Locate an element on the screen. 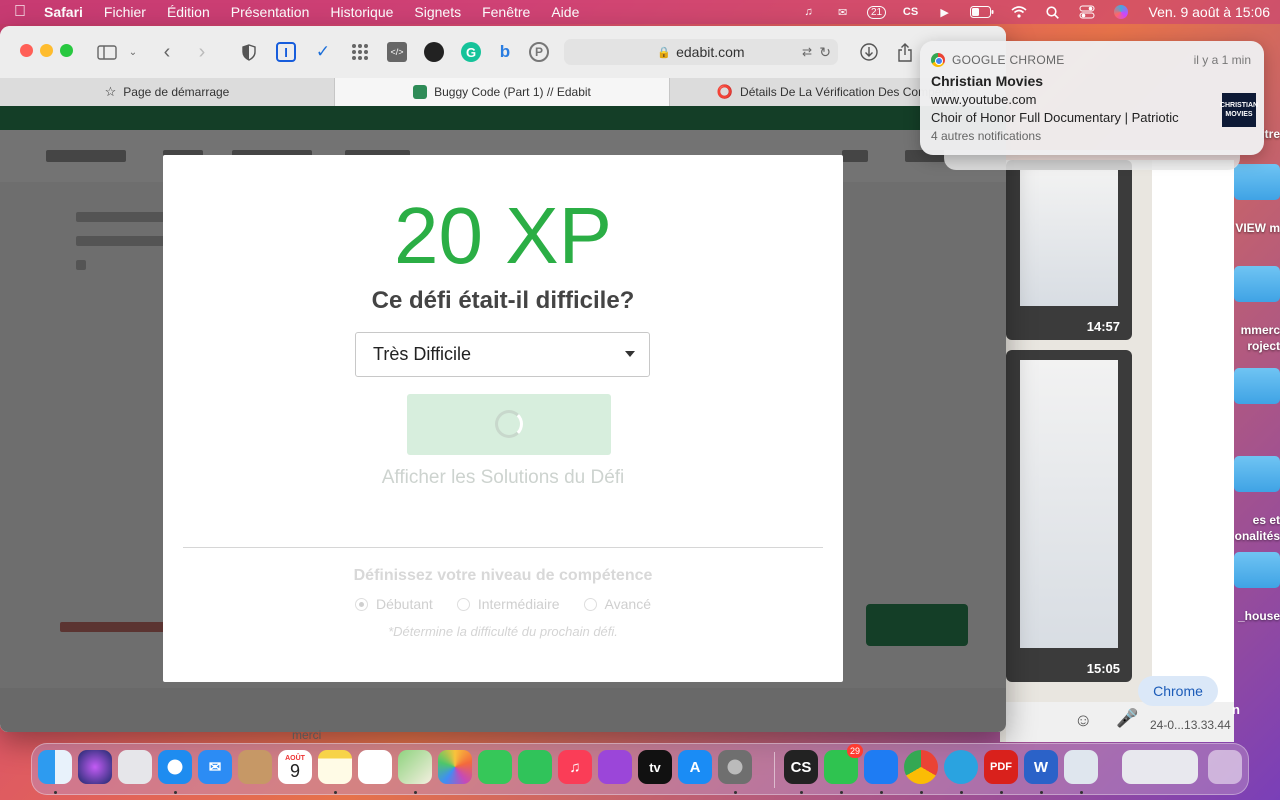 The height and width of the screenshot is (800, 1280). menu-fenetre: Fenêtre is located at coordinates (506, 12).